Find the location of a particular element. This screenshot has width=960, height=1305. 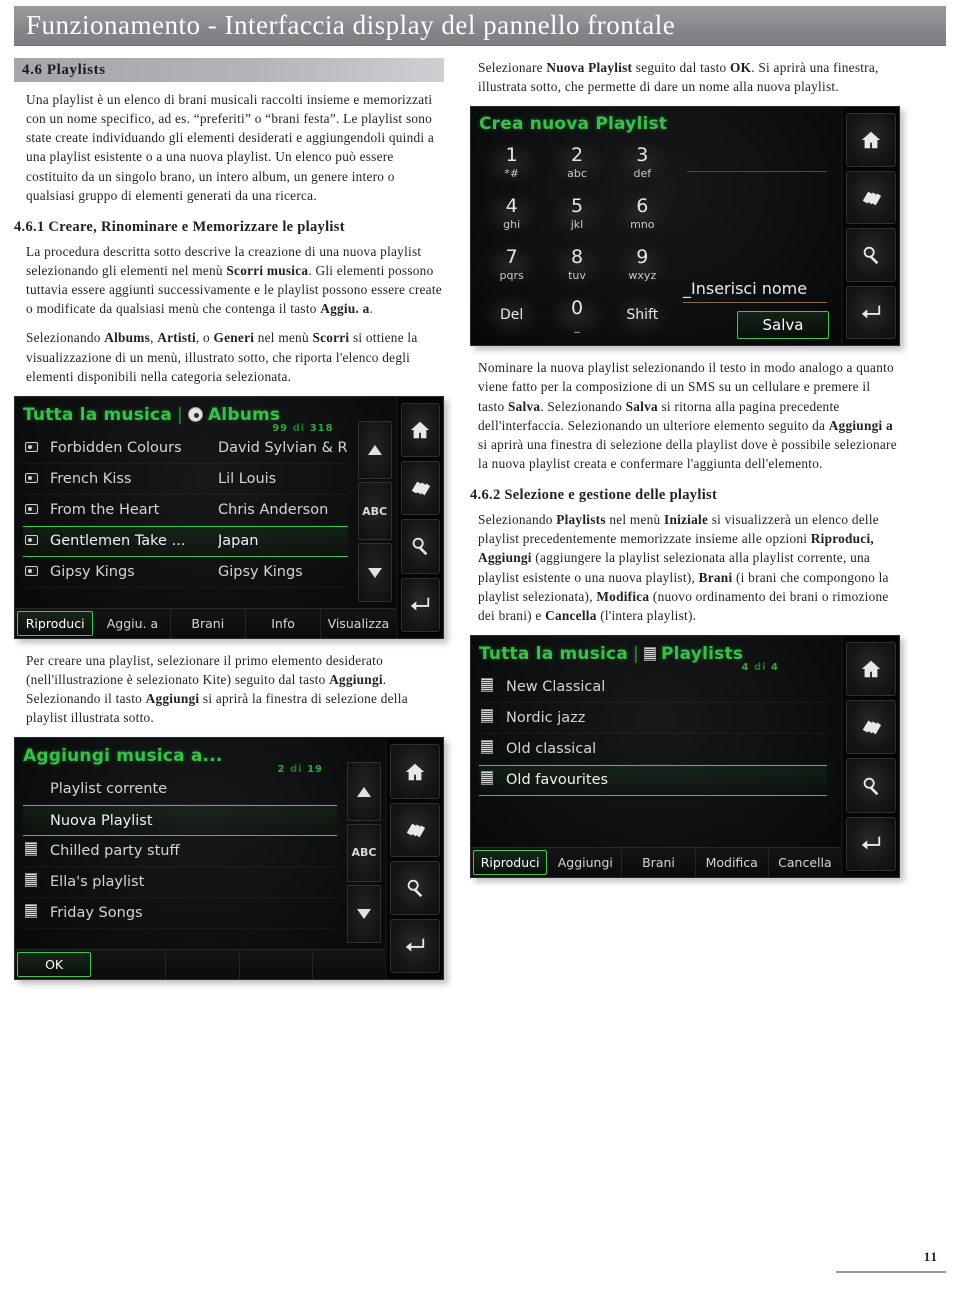

softkey-info: Info is located at coordinates (284, 623).